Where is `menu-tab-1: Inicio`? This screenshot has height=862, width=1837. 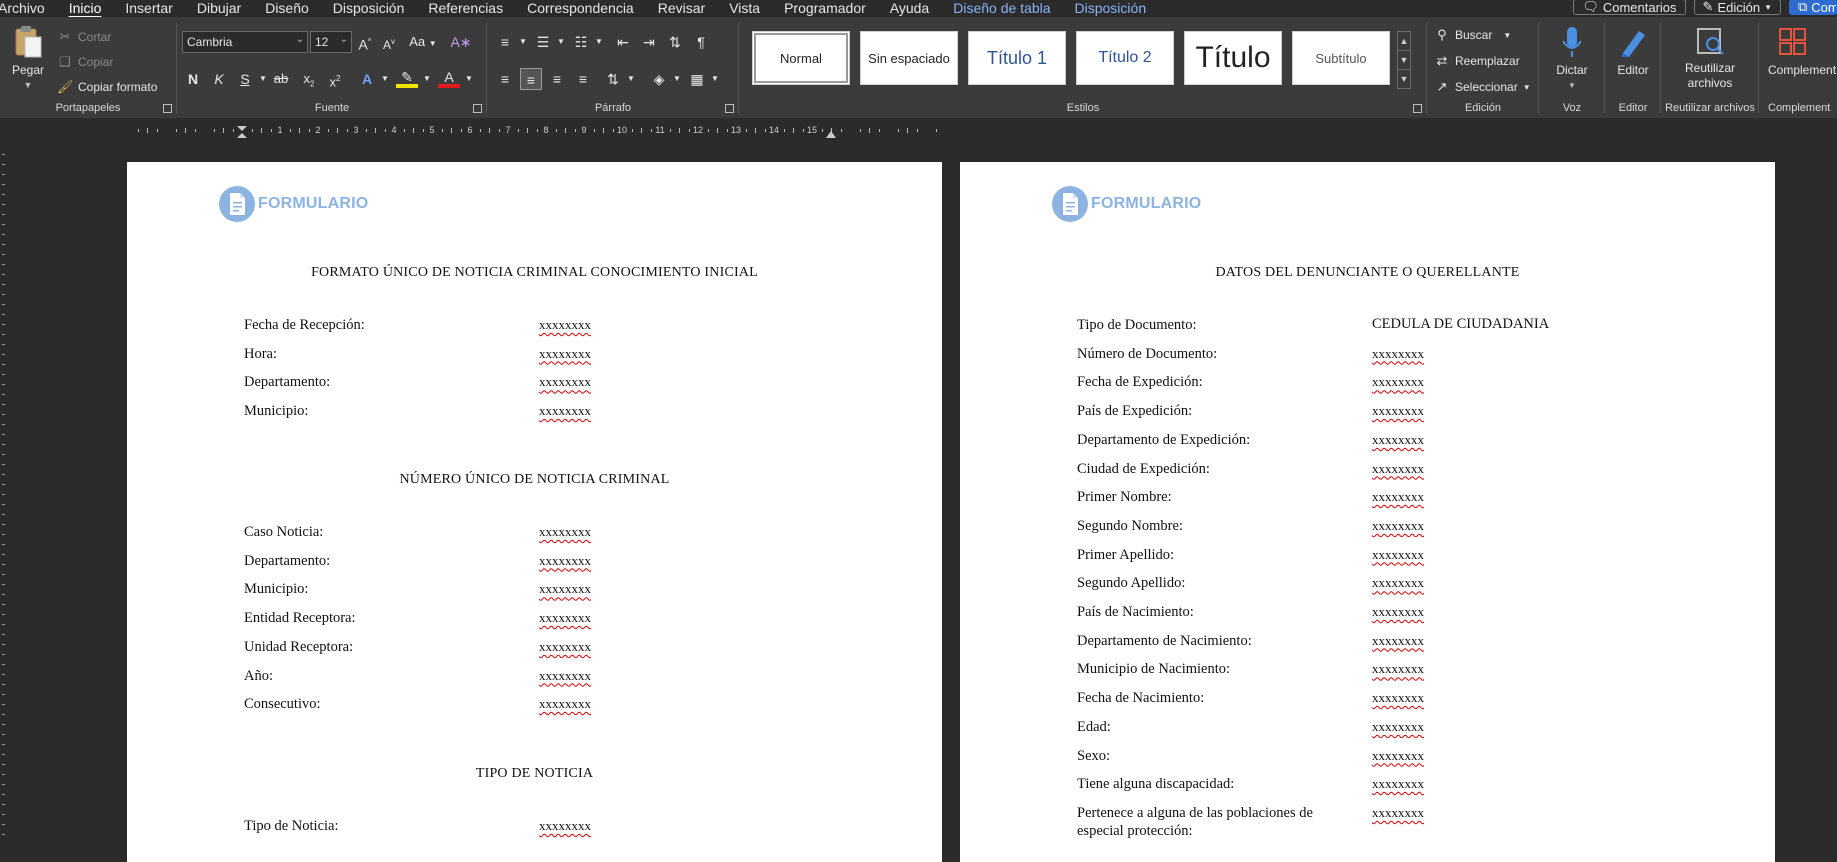 menu-tab-1: Inicio is located at coordinates (85, 8).